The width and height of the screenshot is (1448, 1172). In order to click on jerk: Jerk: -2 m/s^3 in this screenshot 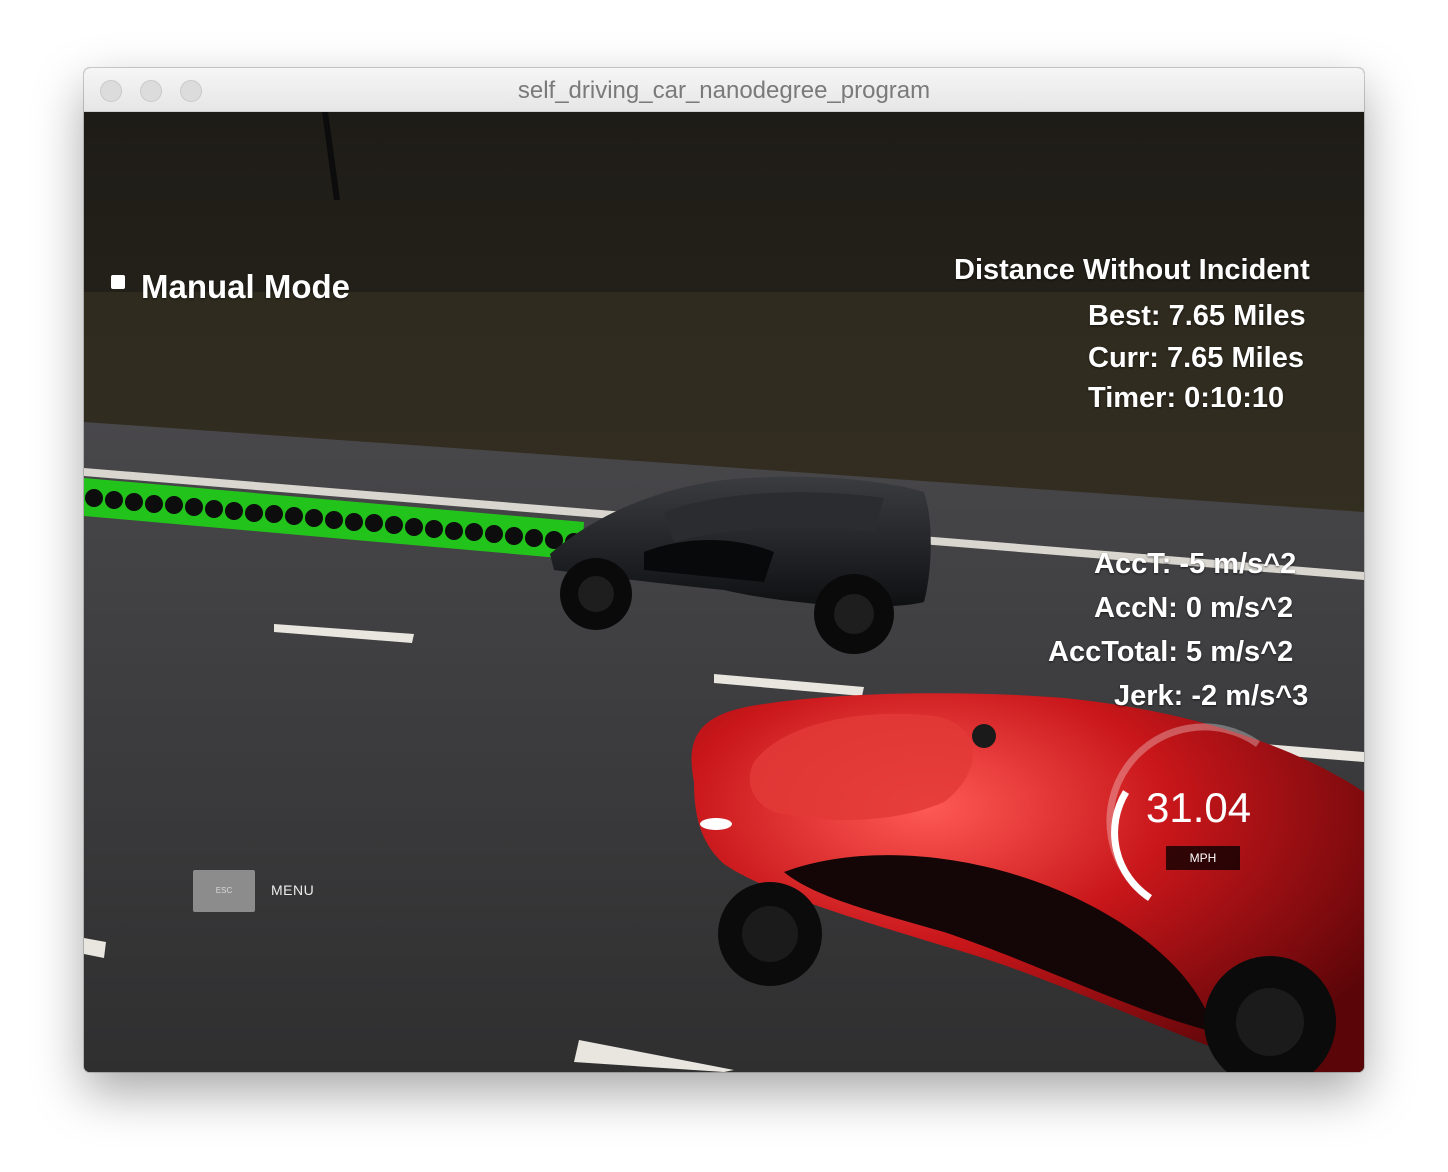, I will do `click(1211, 696)`.